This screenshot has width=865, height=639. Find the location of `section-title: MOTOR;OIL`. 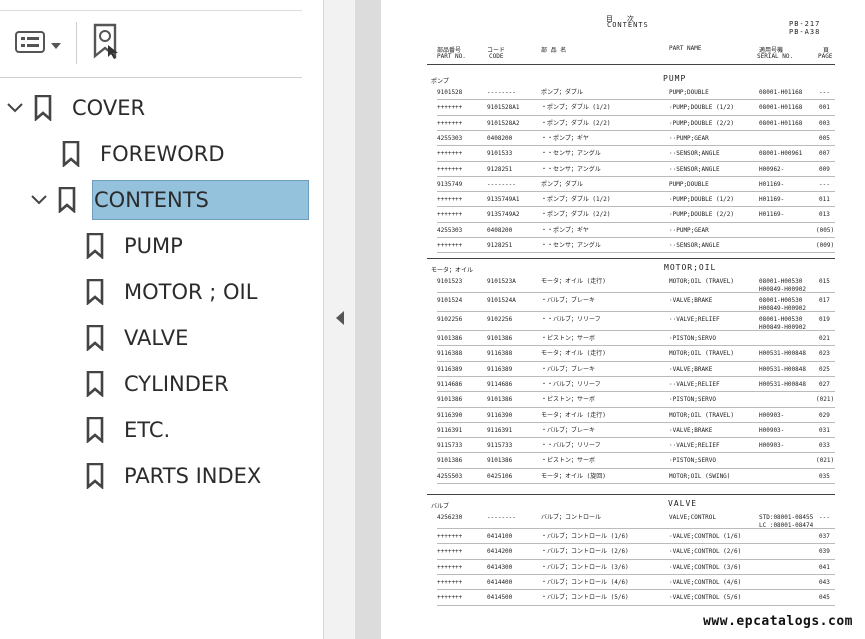

section-title: MOTOR;OIL is located at coordinates (690, 267).